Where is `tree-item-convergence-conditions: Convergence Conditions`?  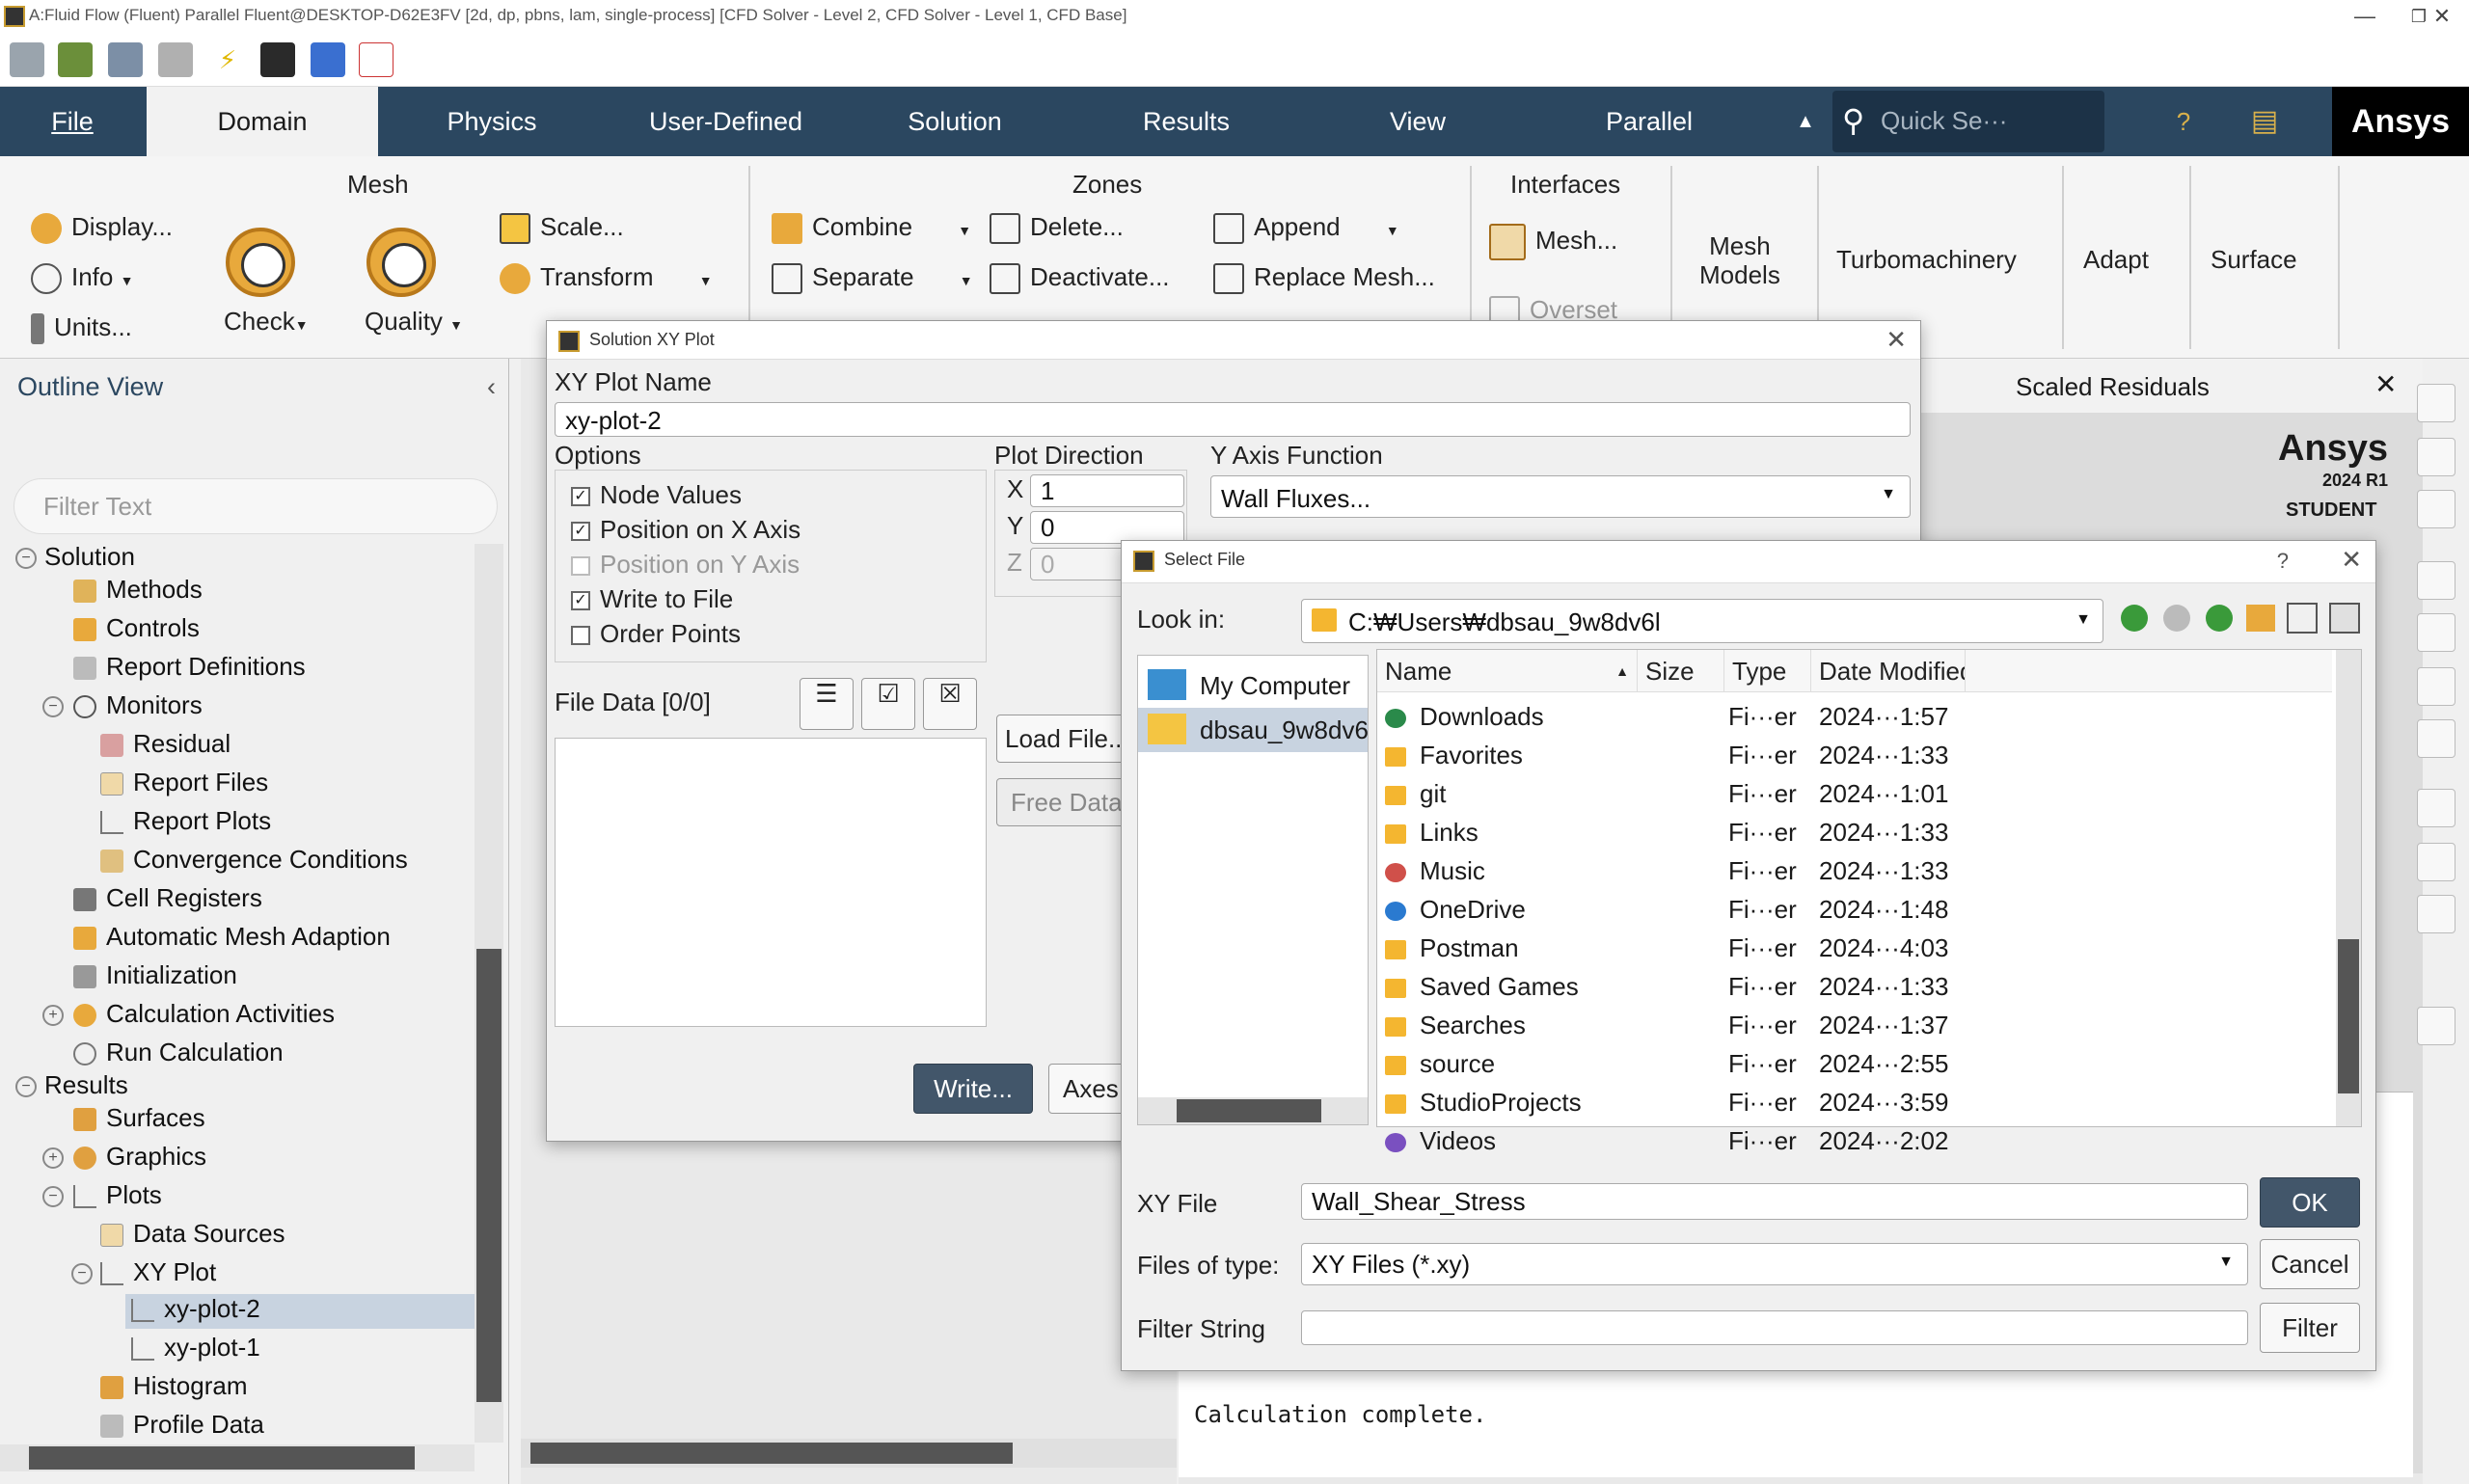 tree-item-convergence-conditions: Convergence Conditions is located at coordinates (254, 862).